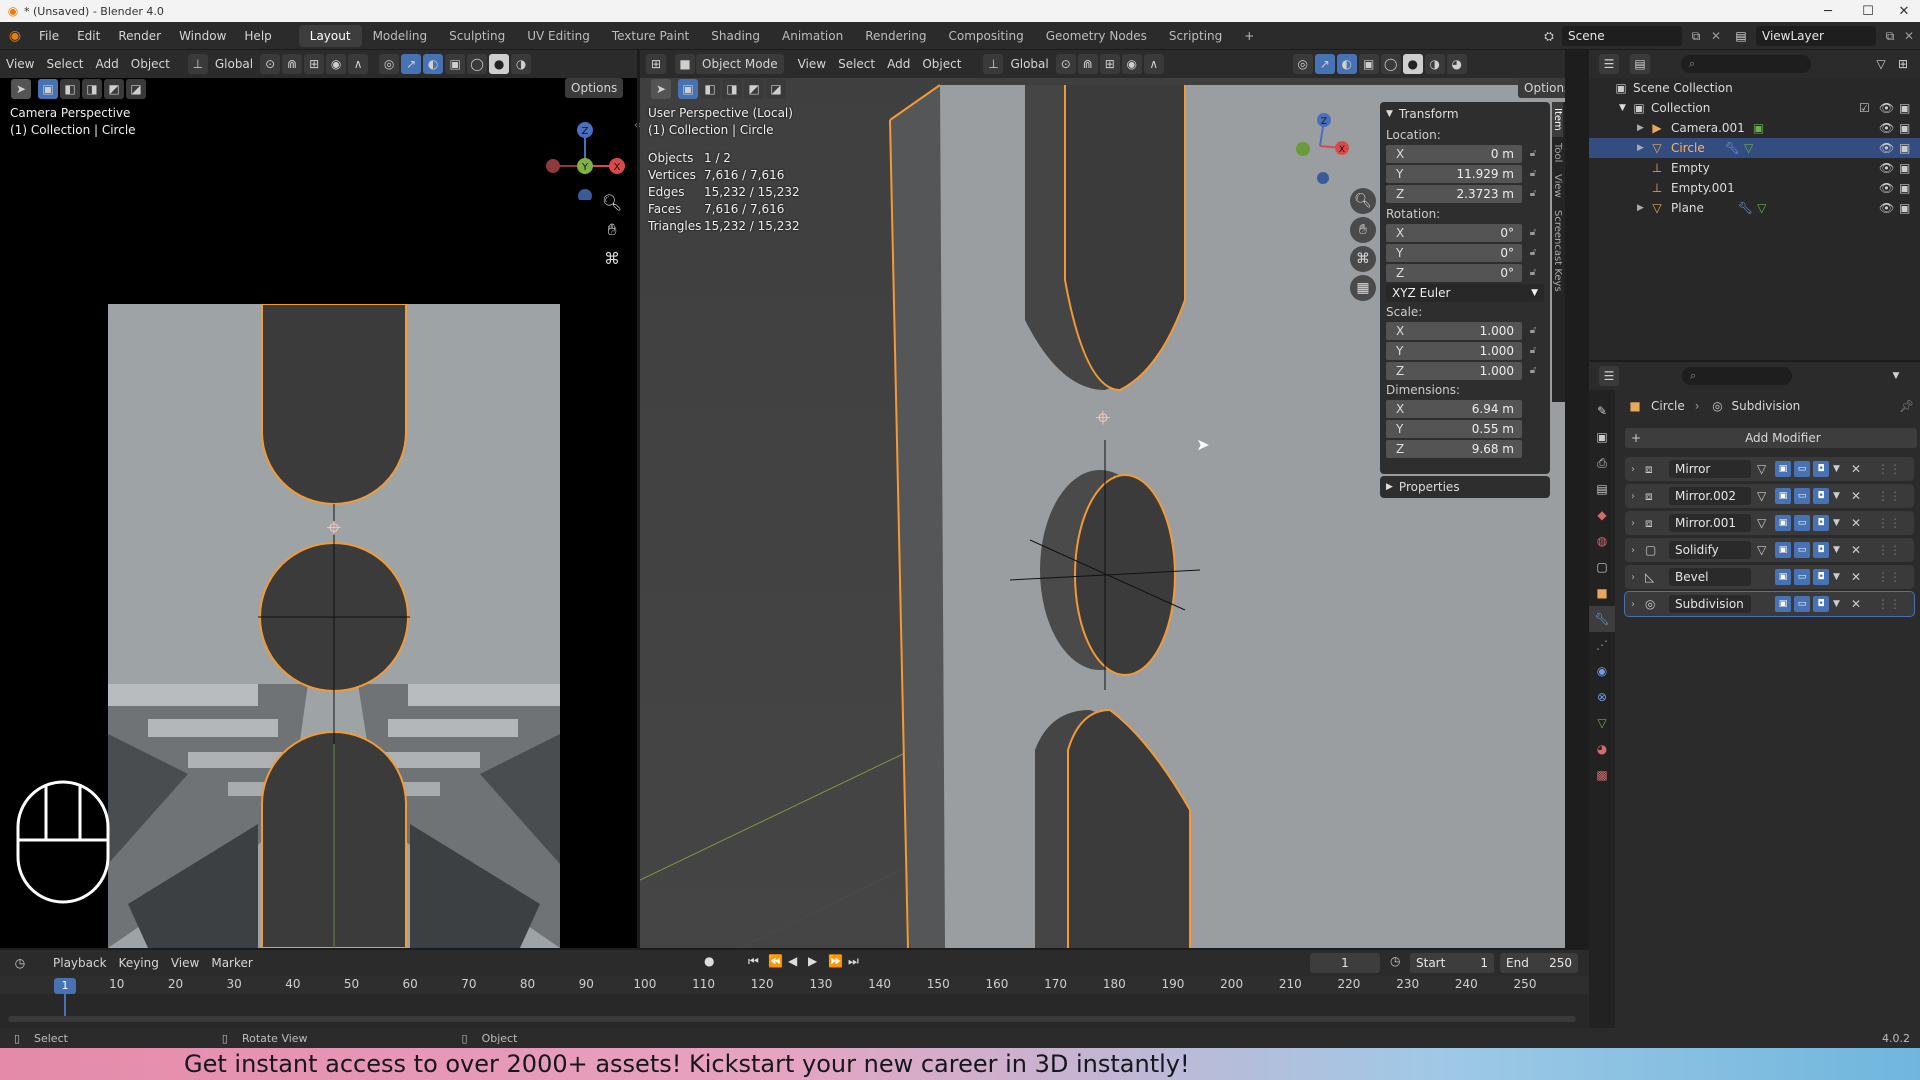  What do you see at coordinates (1602, 619) in the screenshot?
I see `modifier-tab-icon: 🔧︎` at bounding box center [1602, 619].